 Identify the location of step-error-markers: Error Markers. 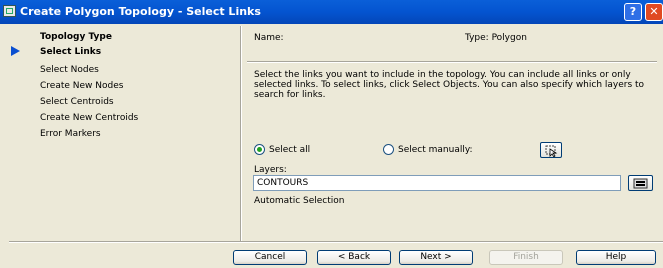
(70, 134).